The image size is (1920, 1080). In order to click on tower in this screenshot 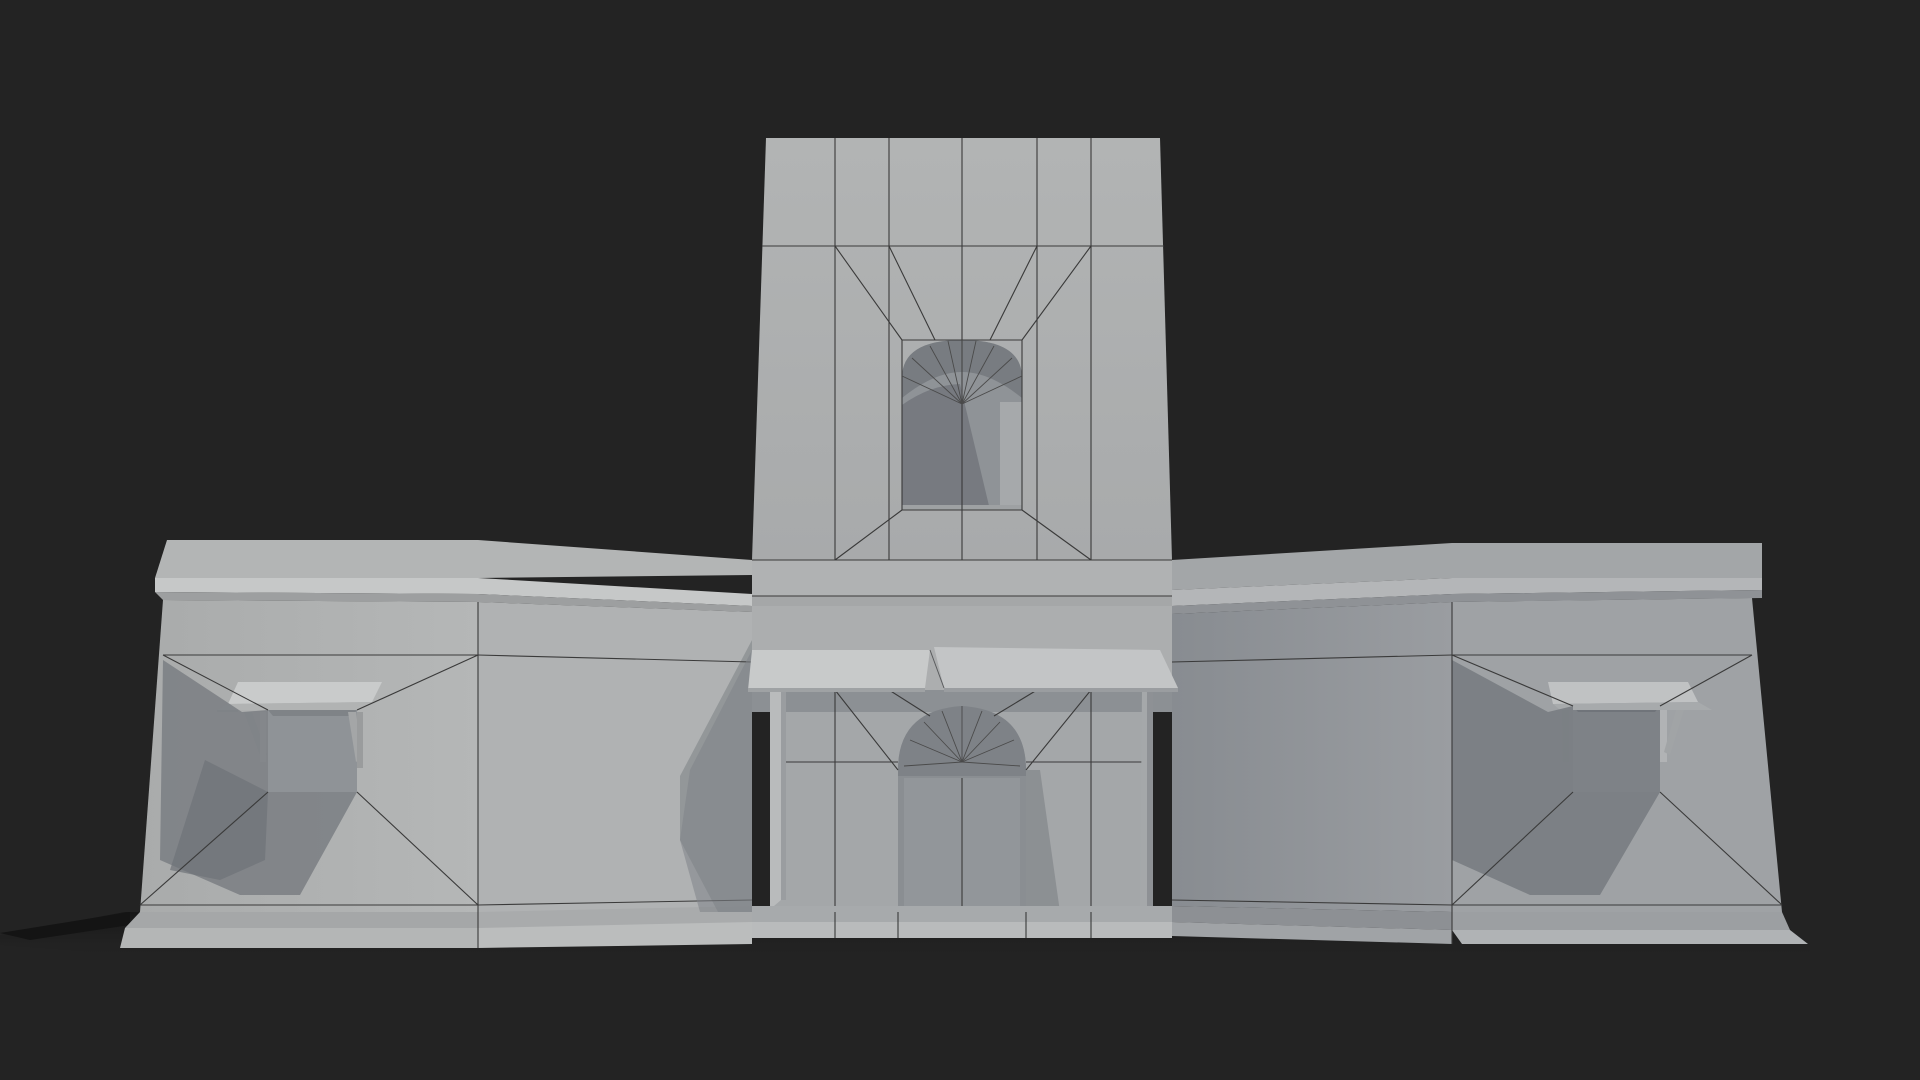, I will do `click(962, 372)`.